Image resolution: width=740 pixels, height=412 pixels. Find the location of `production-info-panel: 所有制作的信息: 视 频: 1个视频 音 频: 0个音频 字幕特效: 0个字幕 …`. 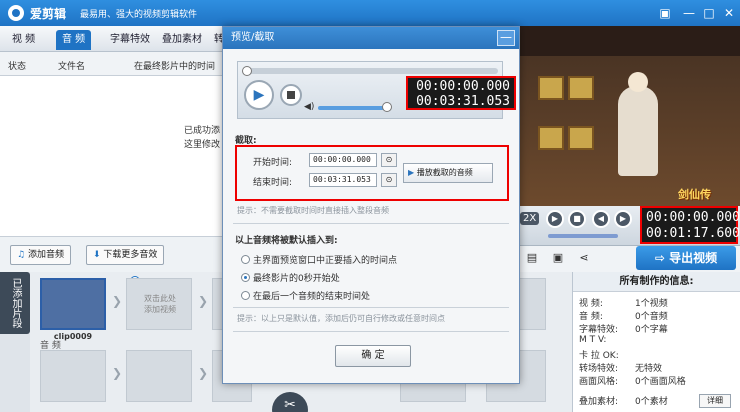

production-info-panel: 所有制作的信息: 视 频: 1个视频 音 频: 0个音频 字幕特效: 0个字幕 … is located at coordinates (656, 342).